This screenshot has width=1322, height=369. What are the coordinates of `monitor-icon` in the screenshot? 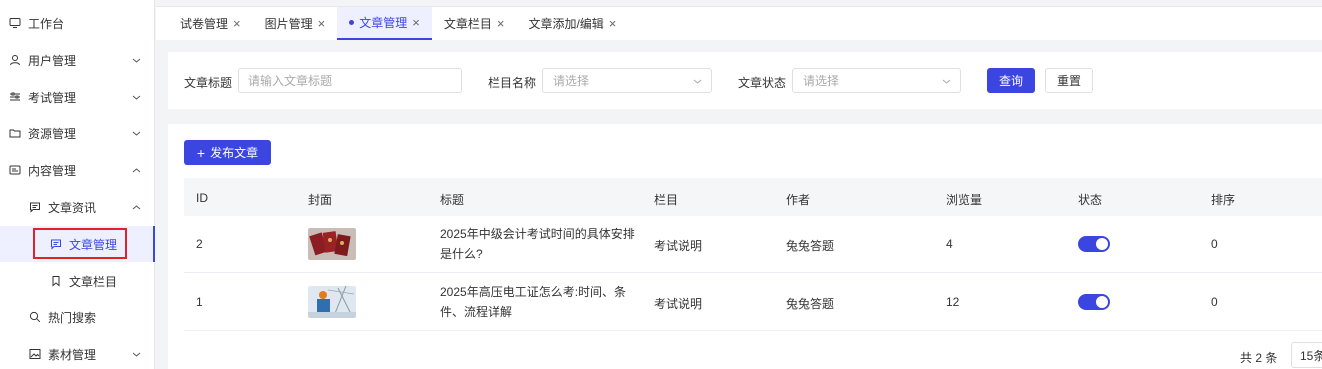 It's located at (15, 23).